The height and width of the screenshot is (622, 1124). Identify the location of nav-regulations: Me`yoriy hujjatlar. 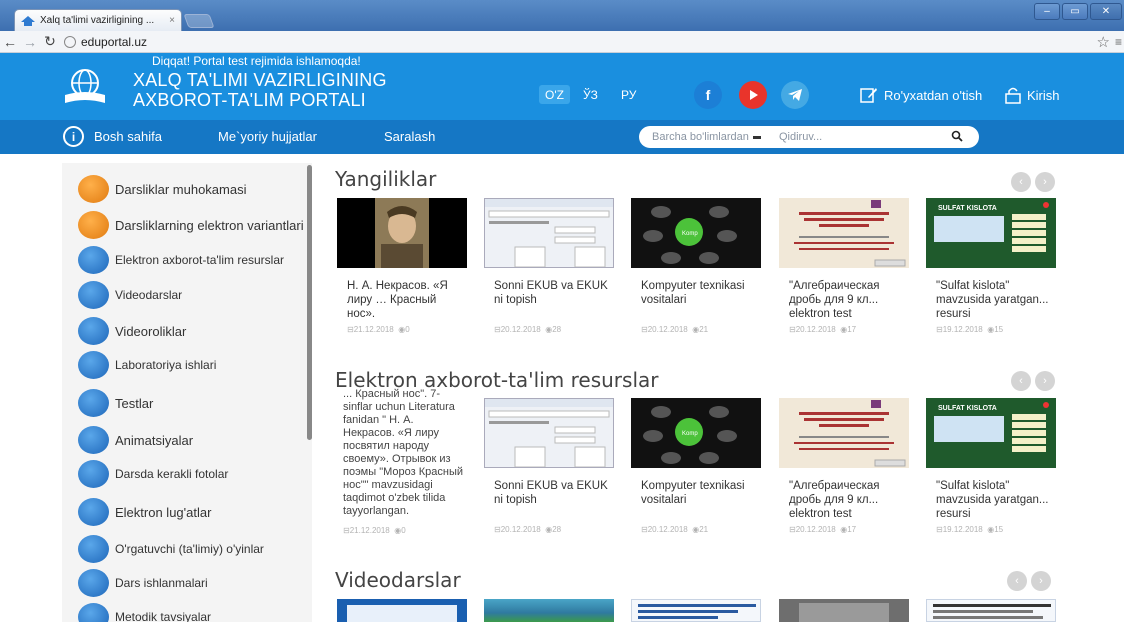
(267, 136).